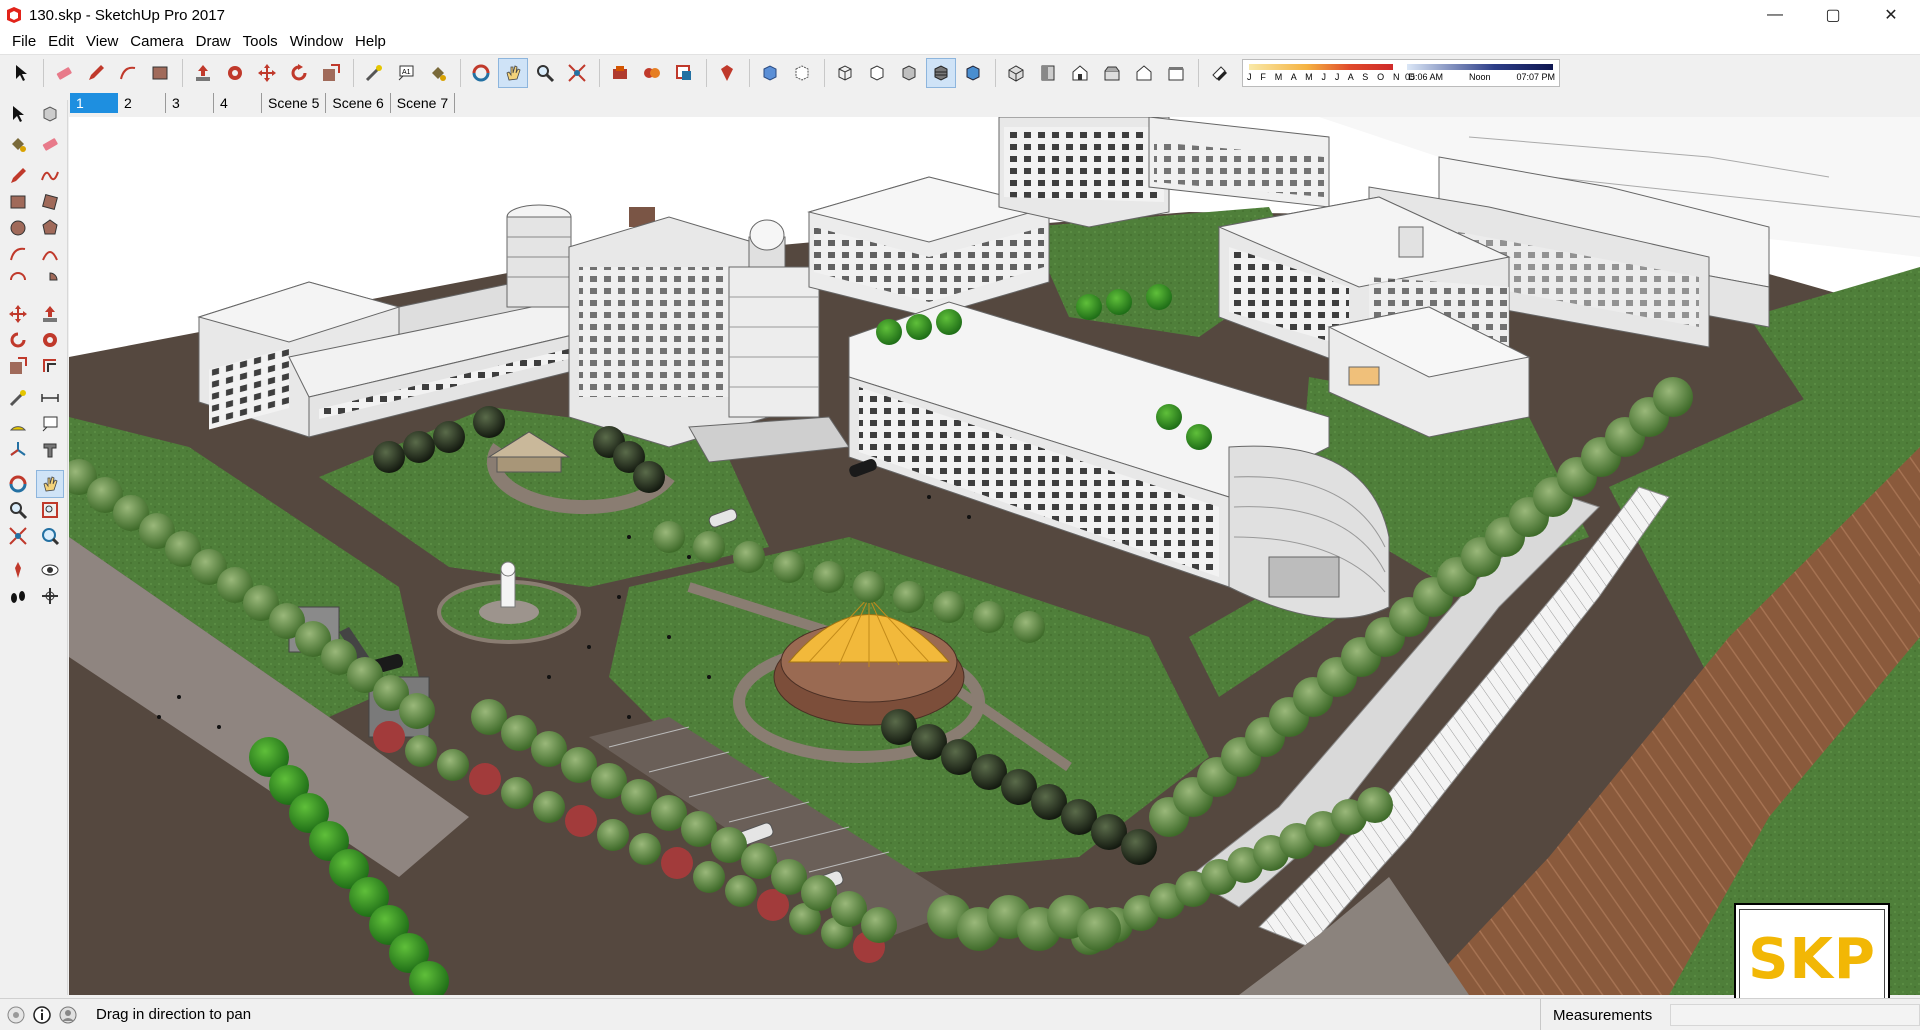  I want to click on tape-measure-tool-button, so click(18, 398).